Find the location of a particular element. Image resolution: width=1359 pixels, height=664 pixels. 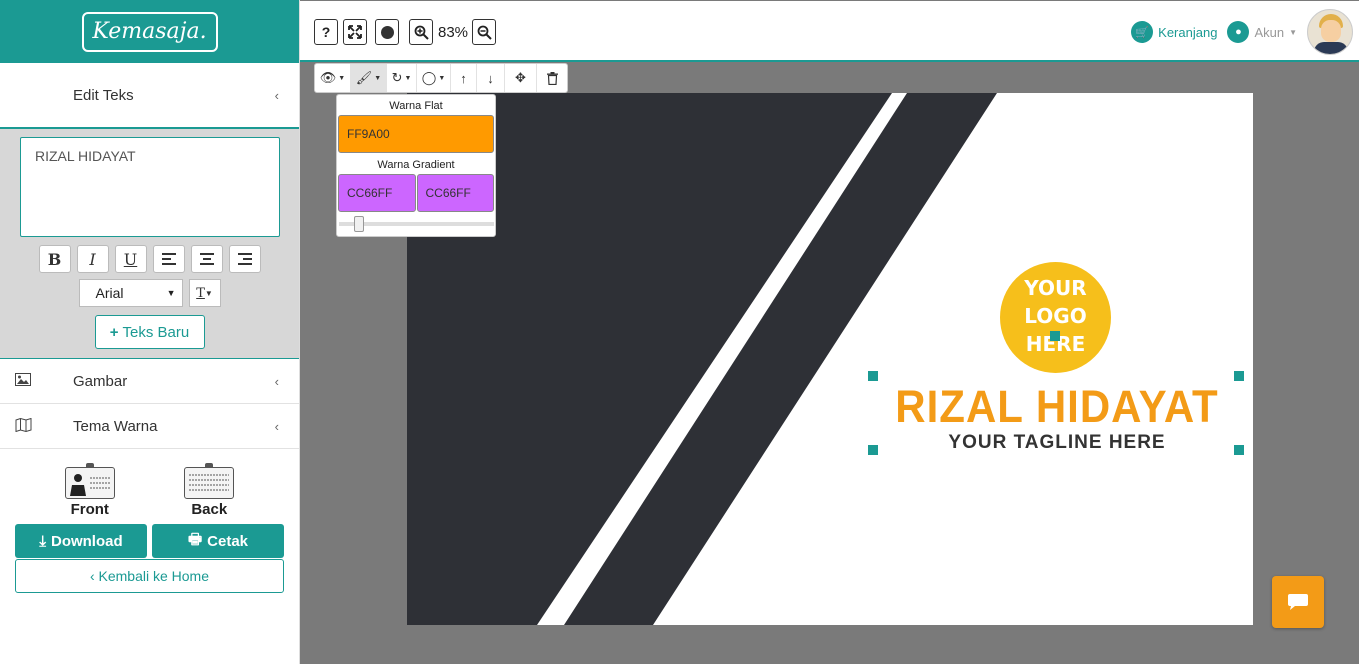

fullscreen-button is located at coordinates (355, 32).